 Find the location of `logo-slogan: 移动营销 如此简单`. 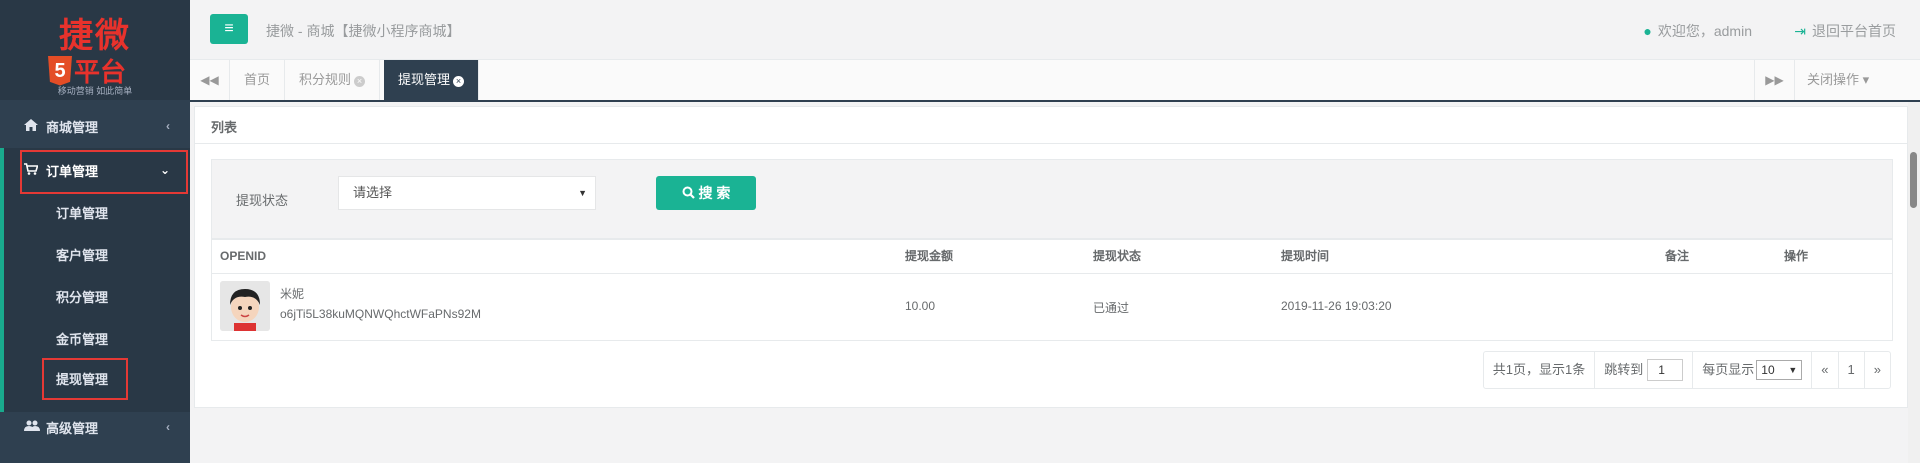

logo-slogan: 移动营销 如此简单 is located at coordinates (95, 91).